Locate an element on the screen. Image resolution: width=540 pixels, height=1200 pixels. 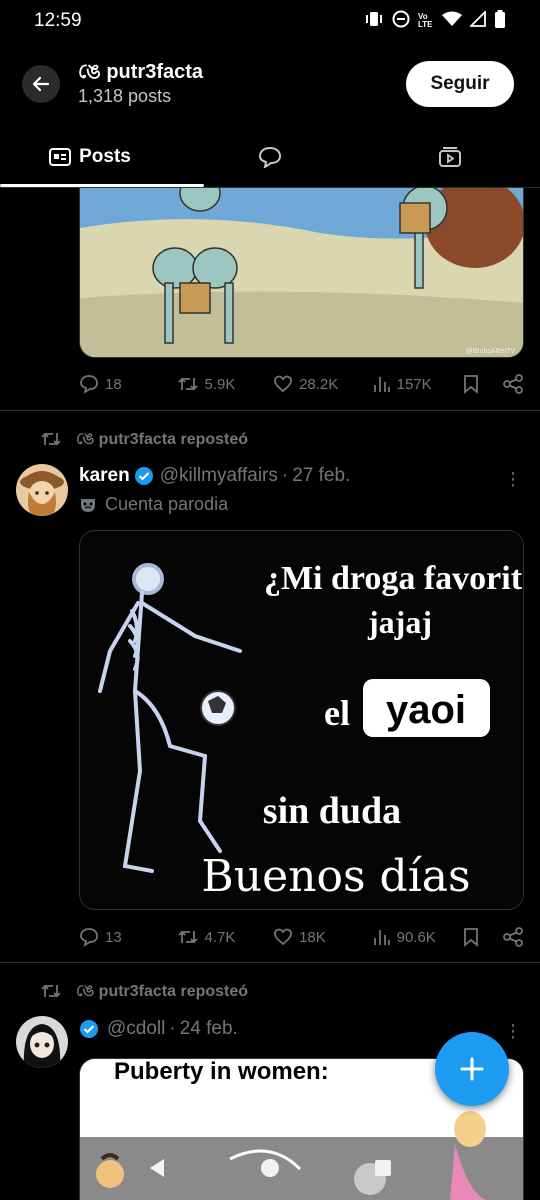
follow-button: Seguir is located at coordinates (460, 84).